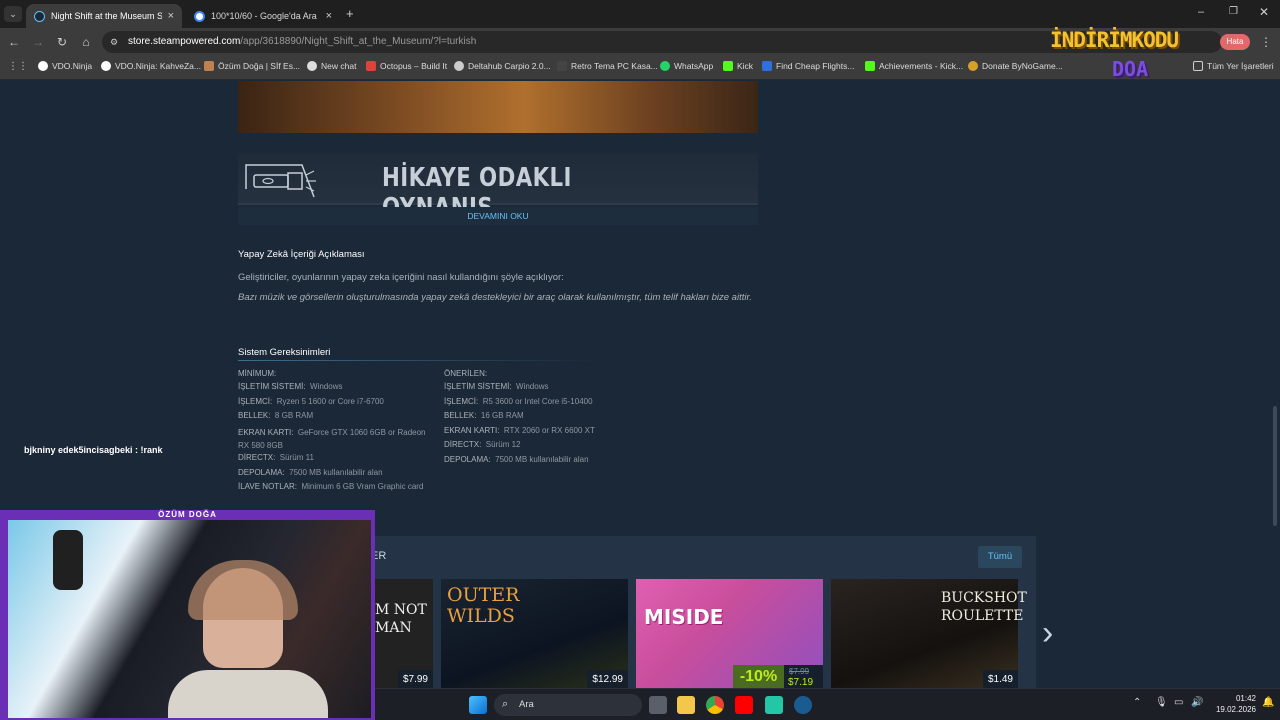 This screenshot has width=1280, height=720. I want to click on sysreq-rec-storage: DEPOLAMA: 7500 MB kullanılabilir alan, so click(516, 459).